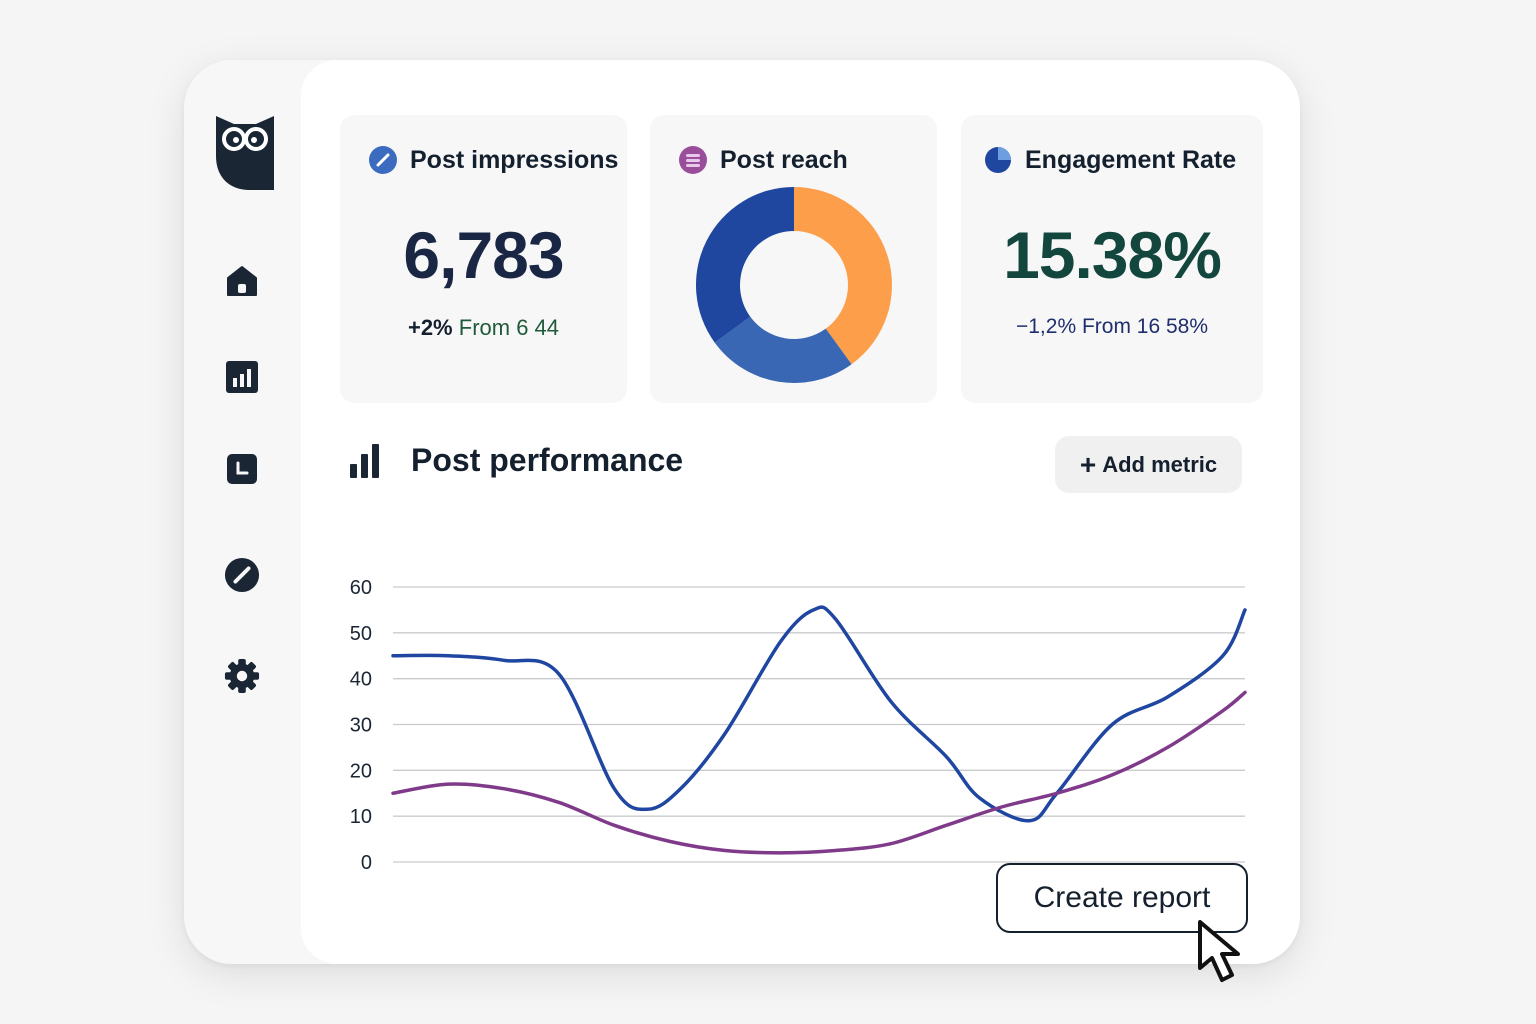 This screenshot has height=1024, width=1536. Describe the element at coordinates (361, 771) in the screenshot. I see `y-tick-label: 20` at that location.